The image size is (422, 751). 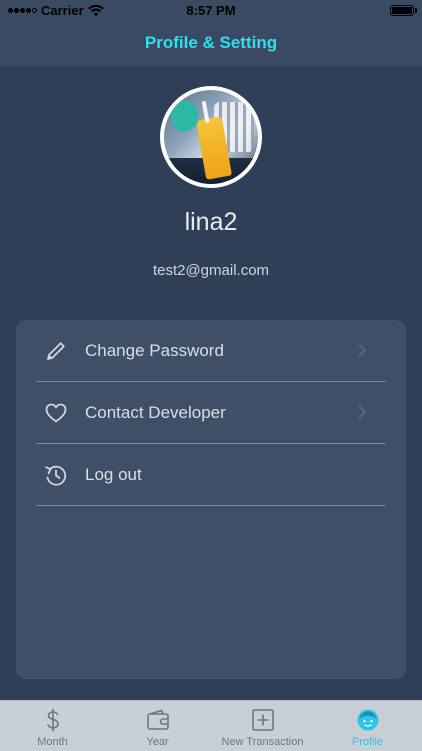 What do you see at coordinates (56, 475) in the screenshot?
I see `logout-icon` at bounding box center [56, 475].